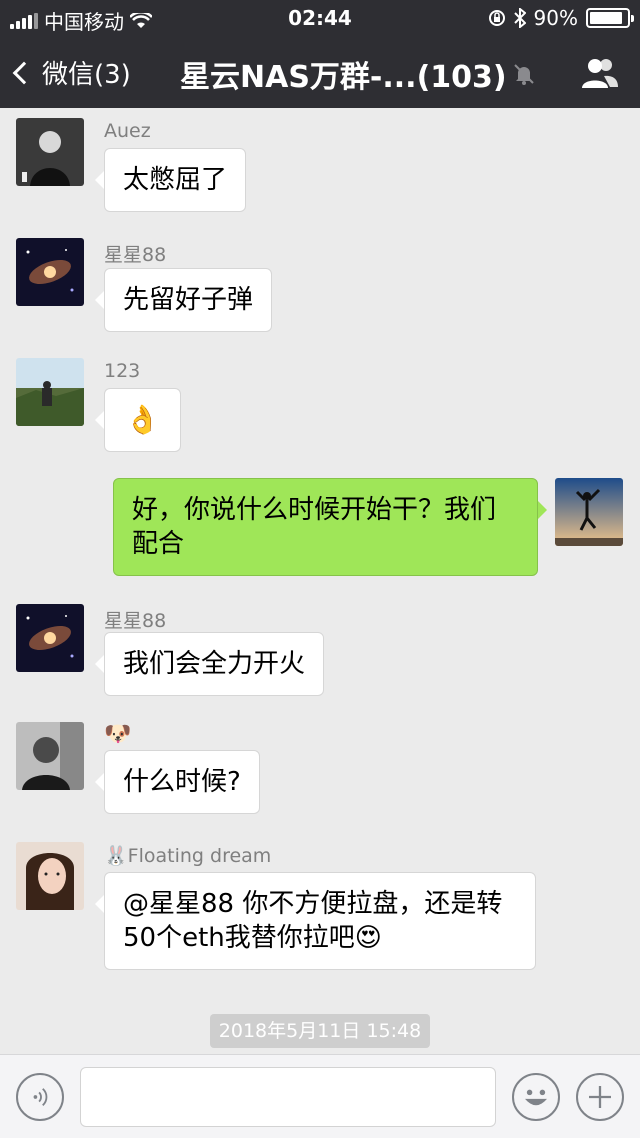 The image size is (640, 1138). Describe the element at coordinates (320, 288) in the screenshot. I see `message-row: 星星88 先留好子弹` at that location.